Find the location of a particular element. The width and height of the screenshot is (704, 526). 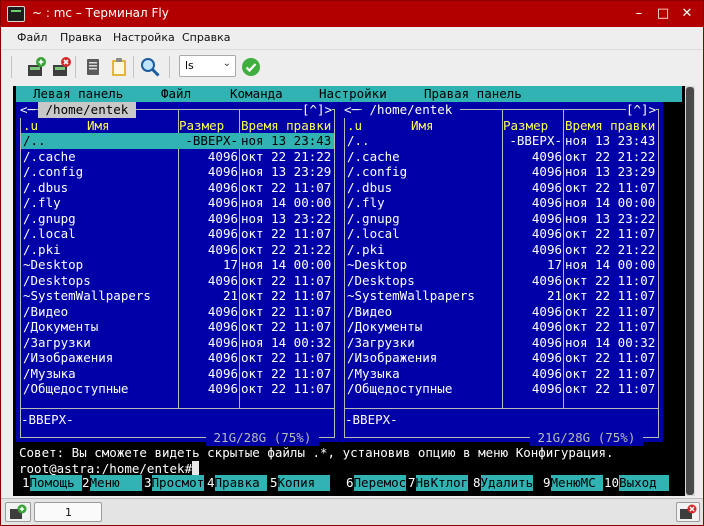

menu-edit: Правка is located at coordinates (81, 37).